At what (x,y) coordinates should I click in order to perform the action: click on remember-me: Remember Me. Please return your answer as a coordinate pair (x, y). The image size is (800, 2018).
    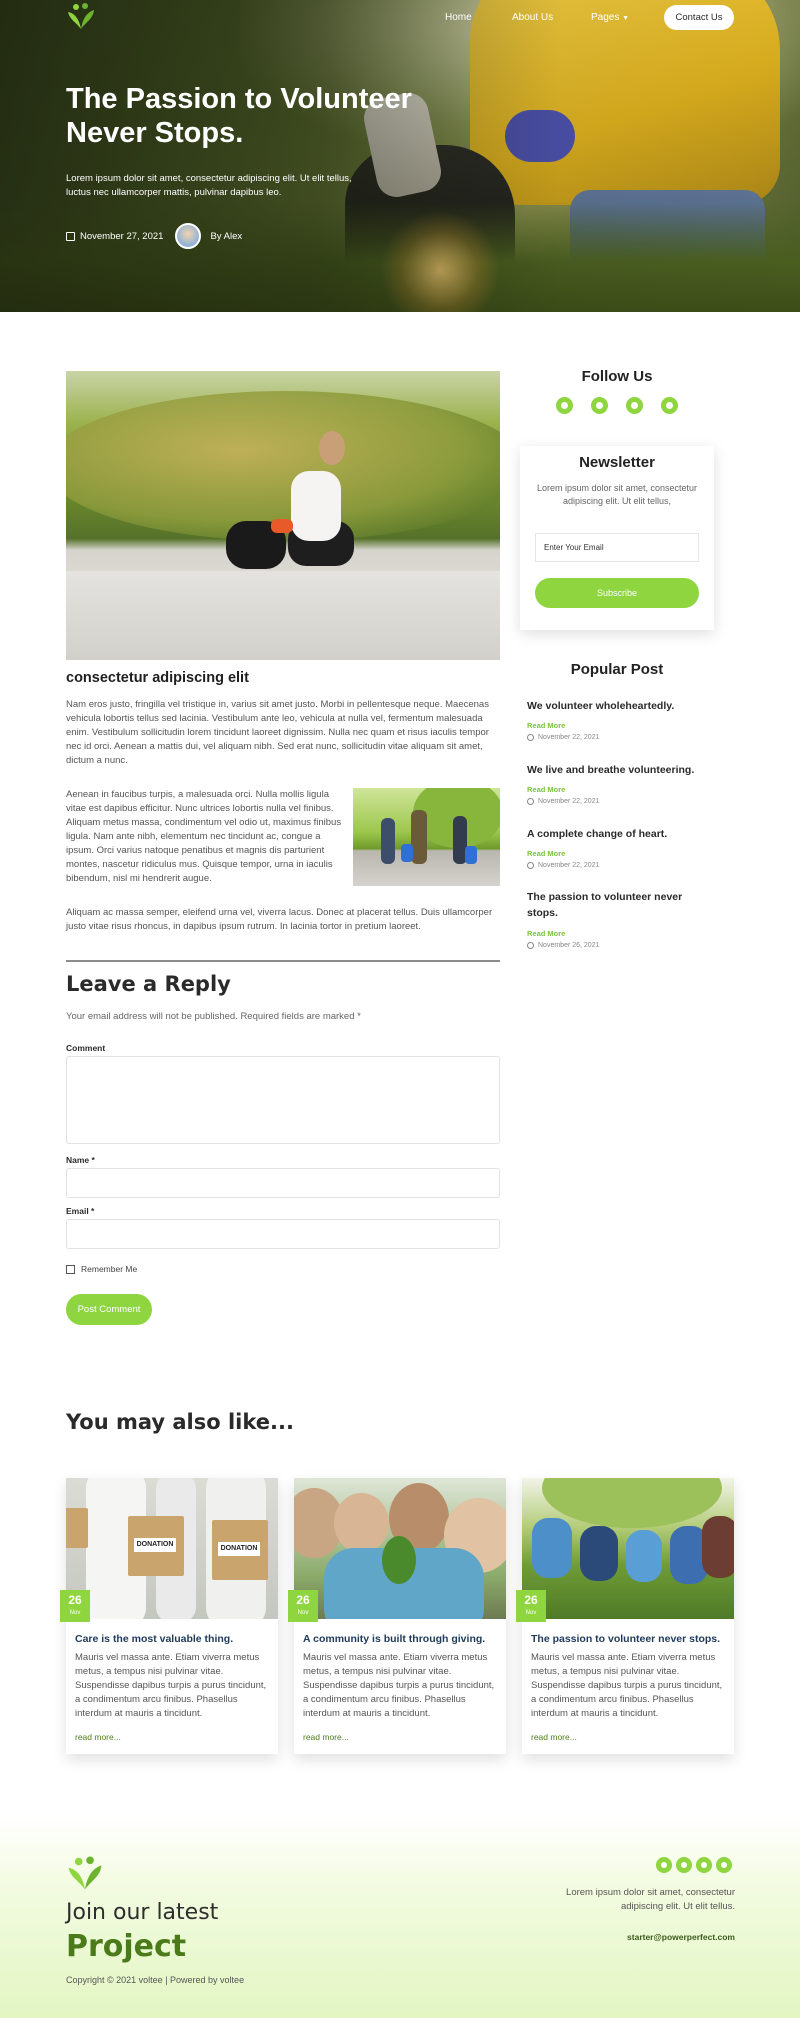
    Looking at the image, I should click on (101, 1269).